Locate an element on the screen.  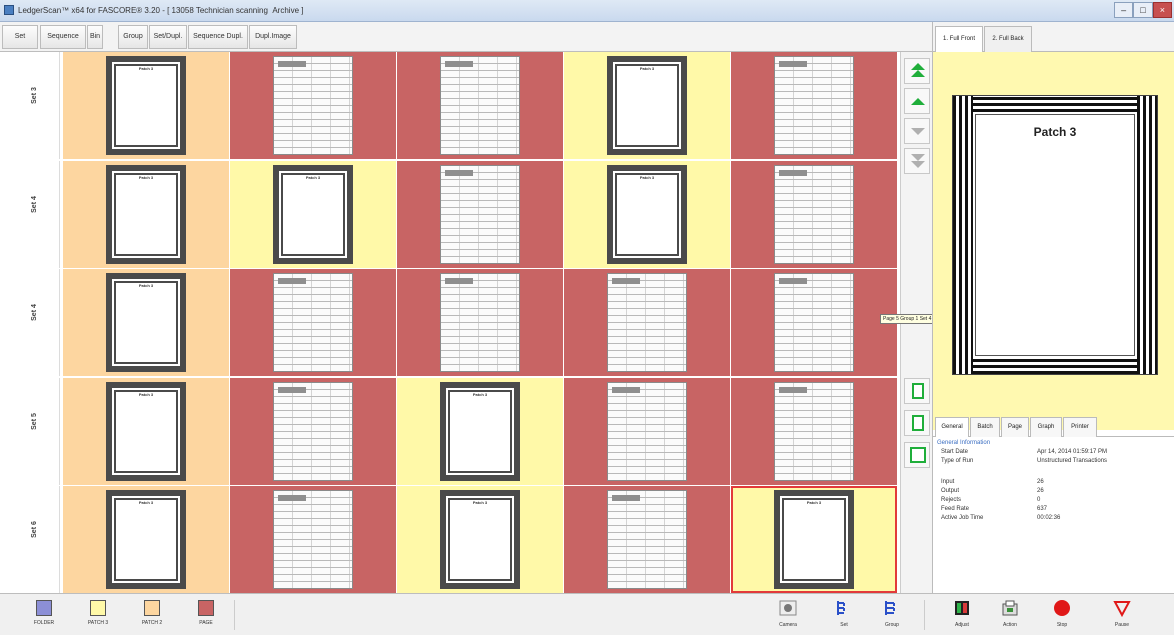
info-row: Type of Run Unstructured Transactions is located at coordinates (1054, 462).